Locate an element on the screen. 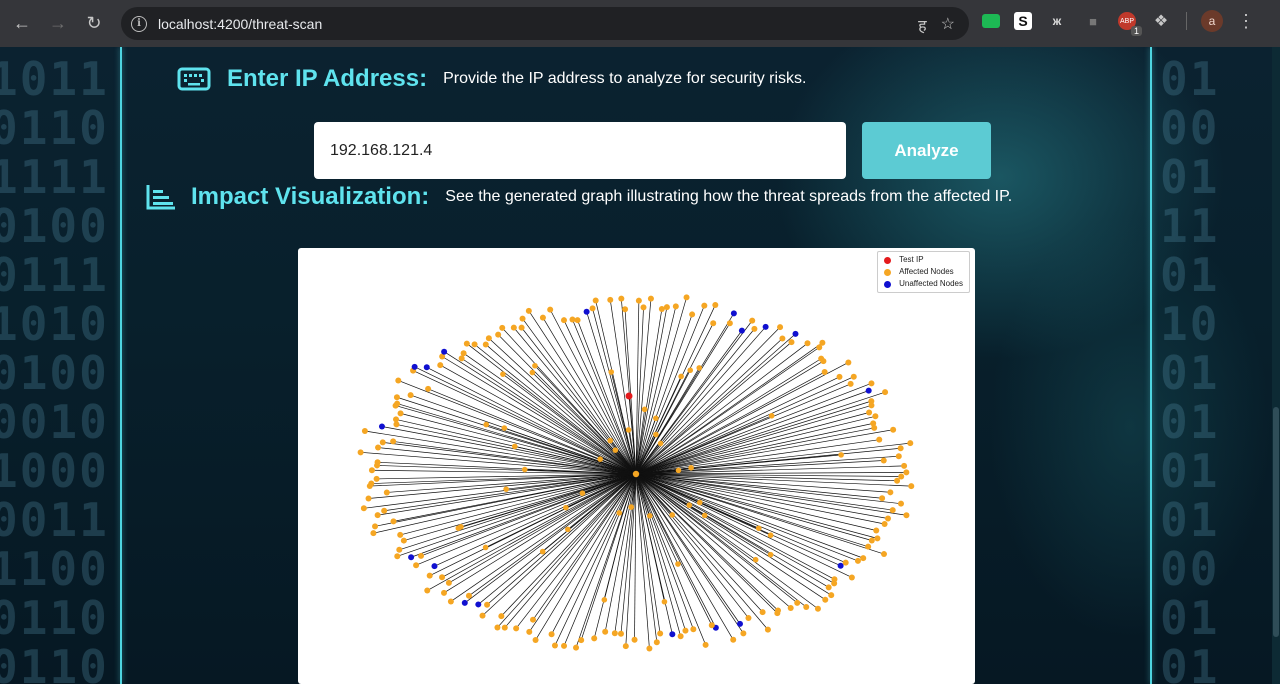 Image resolution: width=1280 pixels, height=684 pixels. keyboard-icon is located at coordinates (194, 79).